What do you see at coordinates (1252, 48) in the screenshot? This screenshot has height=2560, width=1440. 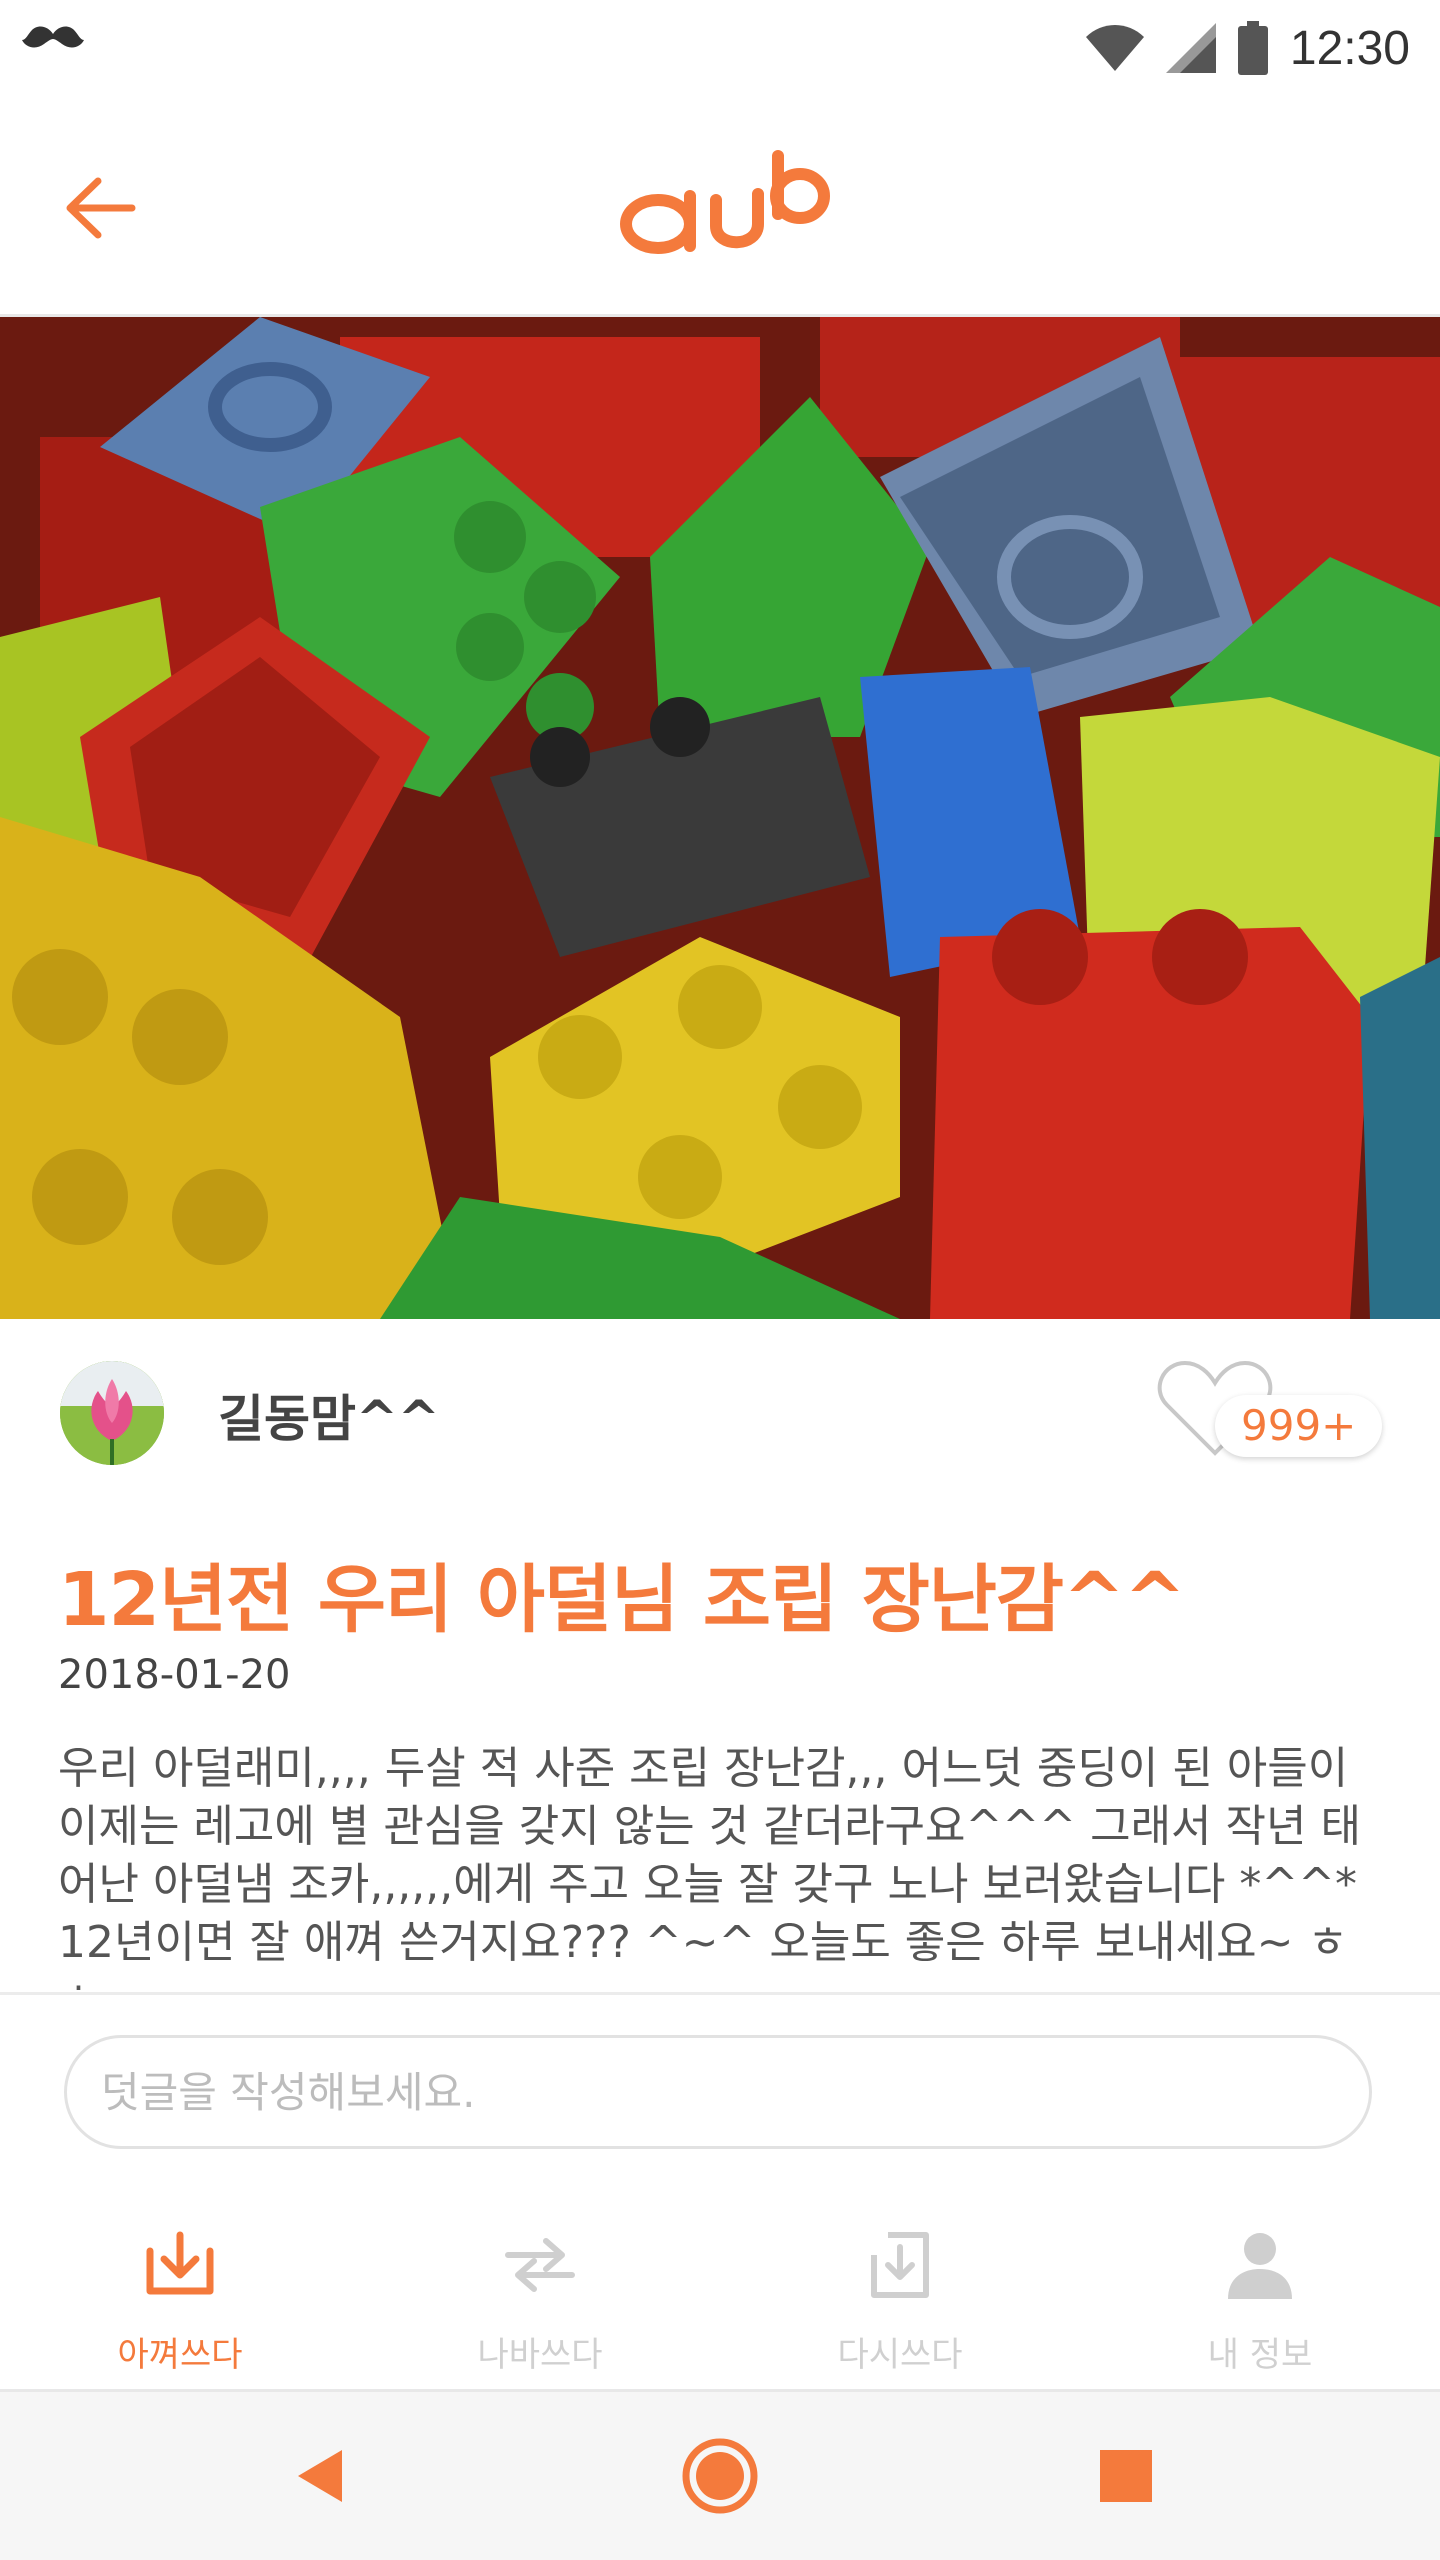 I see `battery-icon` at bounding box center [1252, 48].